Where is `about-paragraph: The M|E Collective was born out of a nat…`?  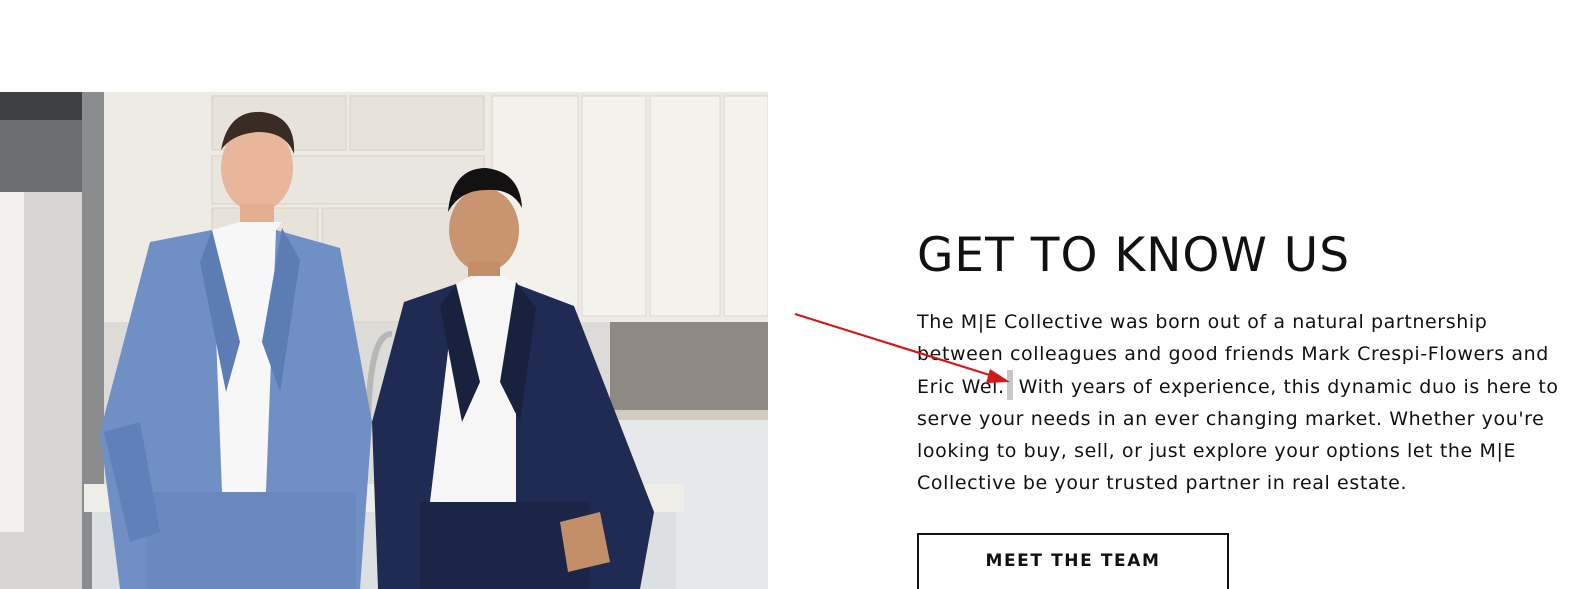 about-paragraph: The M|E Collective was born out of a nat… is located at coordinates (1242, 402).